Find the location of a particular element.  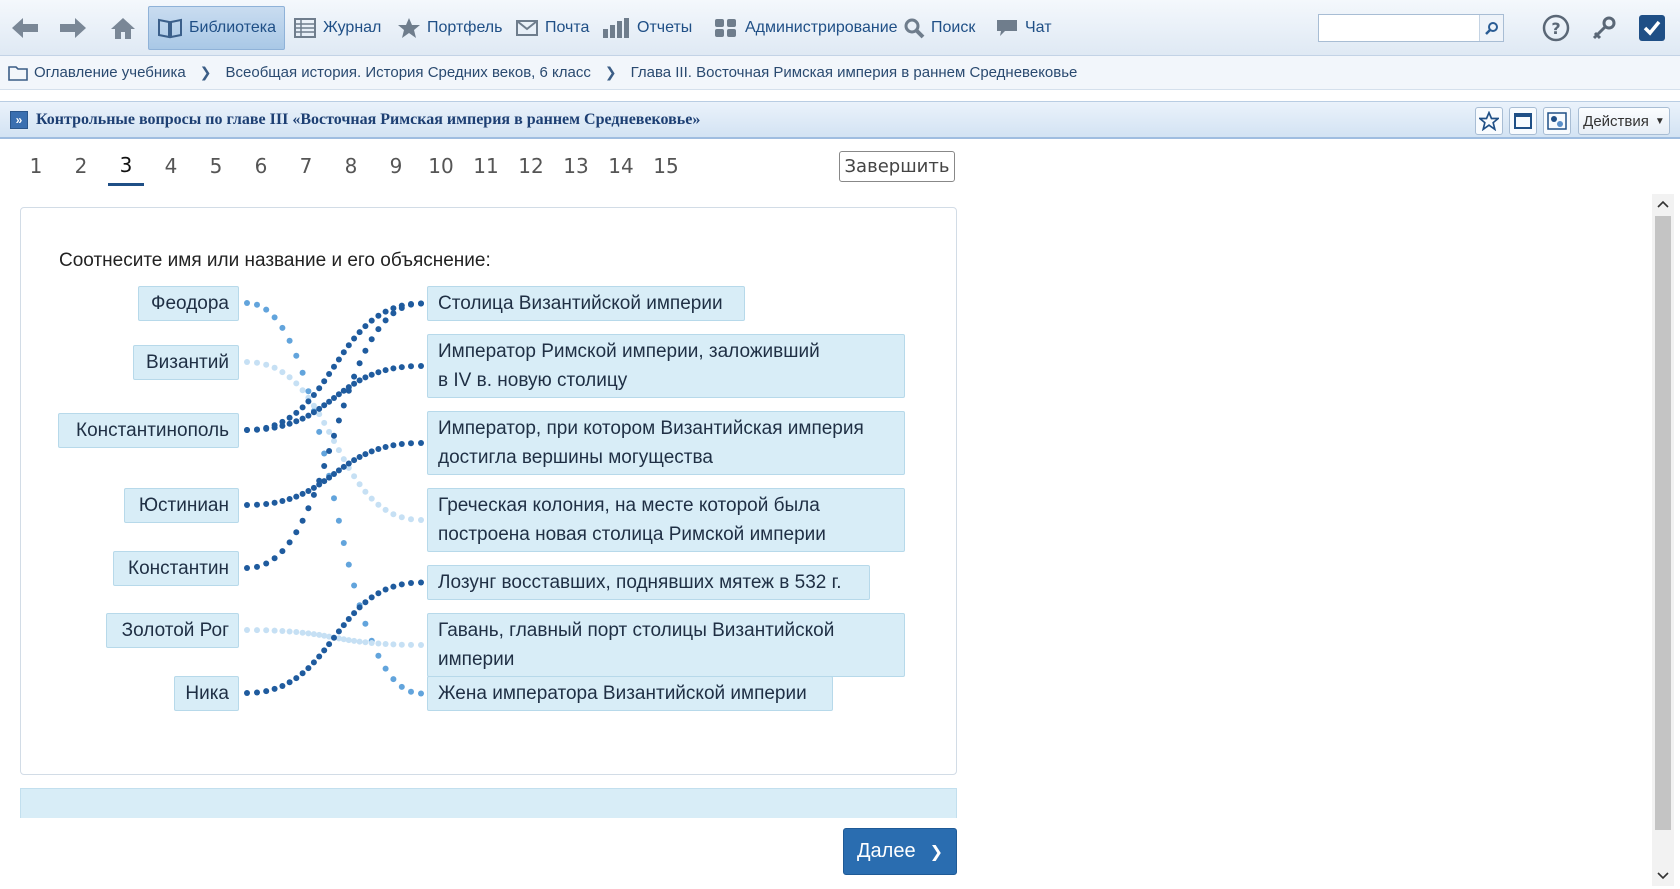

left-option: Константинополь is located at coordinates (148, 430).